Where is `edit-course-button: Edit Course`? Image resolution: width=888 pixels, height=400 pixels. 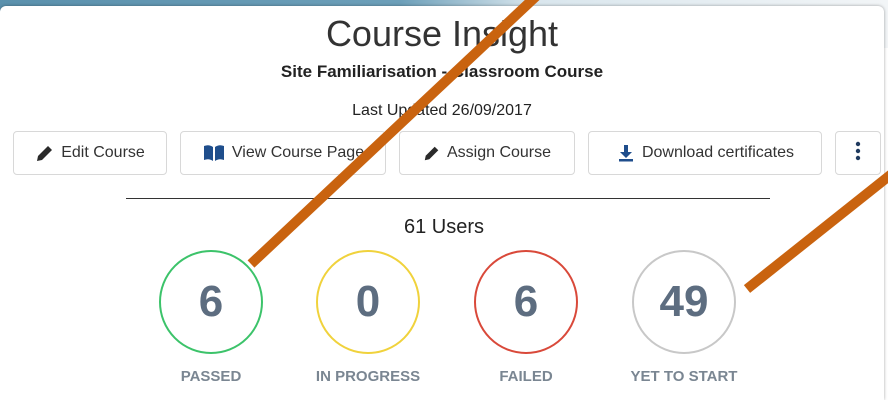 edit-course-button: Edit Course is located at coordinates (90, 153).